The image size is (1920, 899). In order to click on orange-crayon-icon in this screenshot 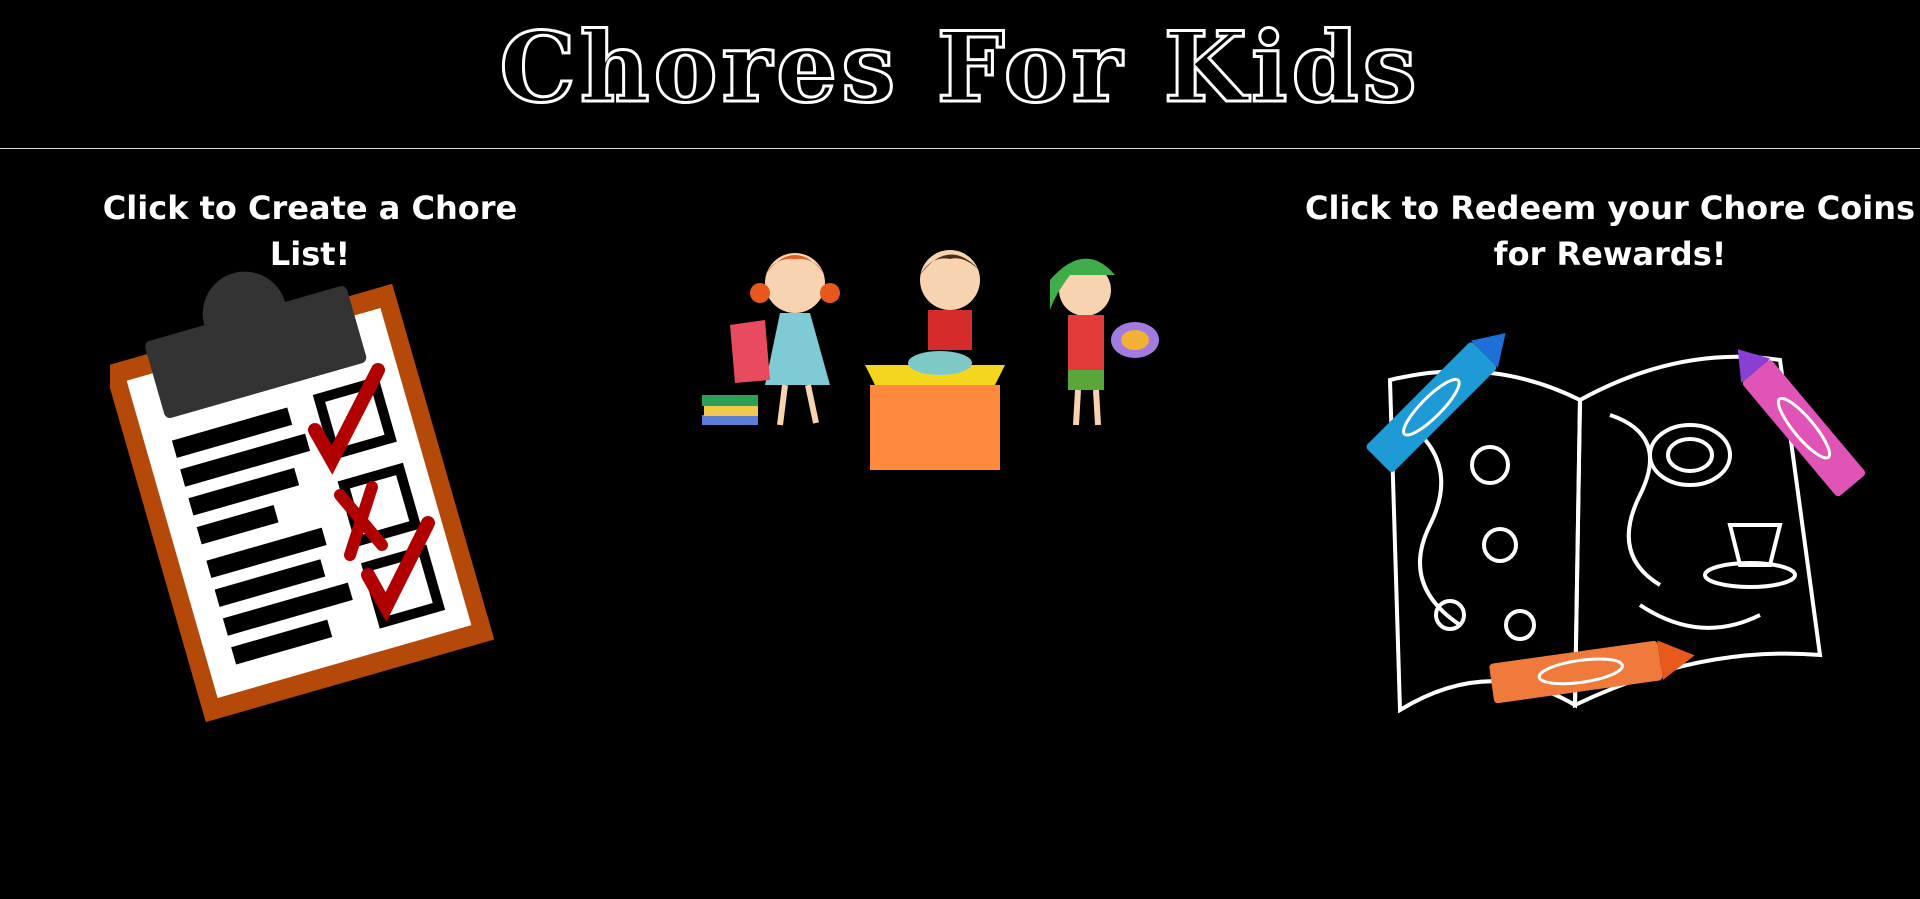, I will do `click(1592, 672)`.